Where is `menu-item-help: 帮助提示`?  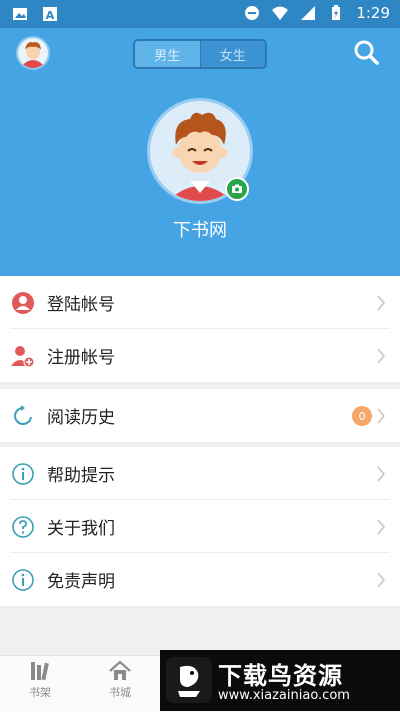
menu-item-help: 帮助提示 is located at coordinates (200, 473).